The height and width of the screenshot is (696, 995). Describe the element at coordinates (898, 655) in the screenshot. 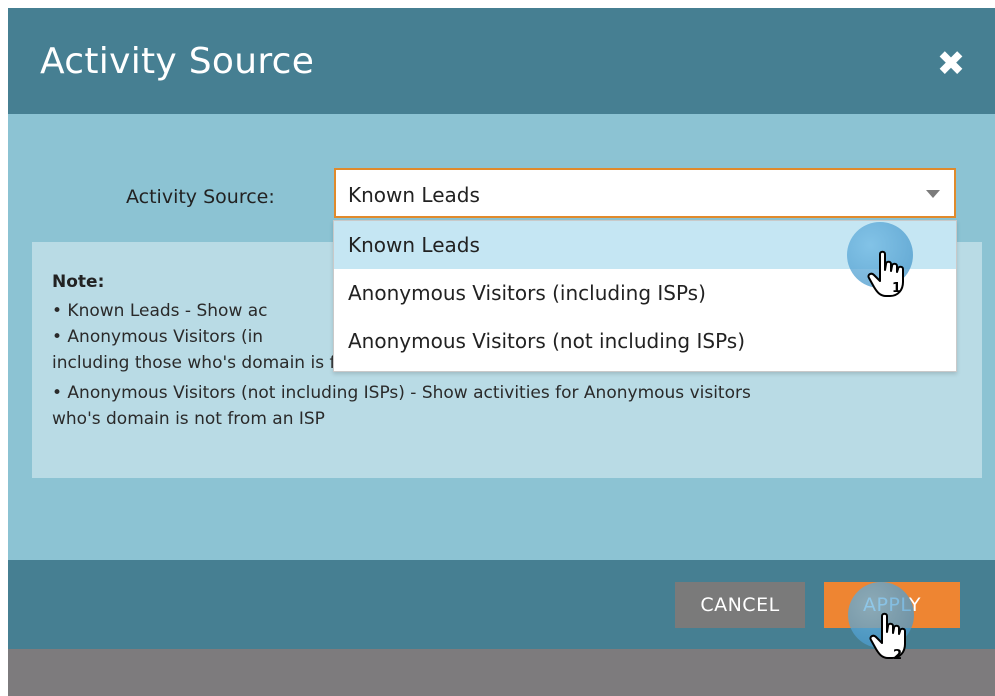

I see `step-number-2: 2` at that location.